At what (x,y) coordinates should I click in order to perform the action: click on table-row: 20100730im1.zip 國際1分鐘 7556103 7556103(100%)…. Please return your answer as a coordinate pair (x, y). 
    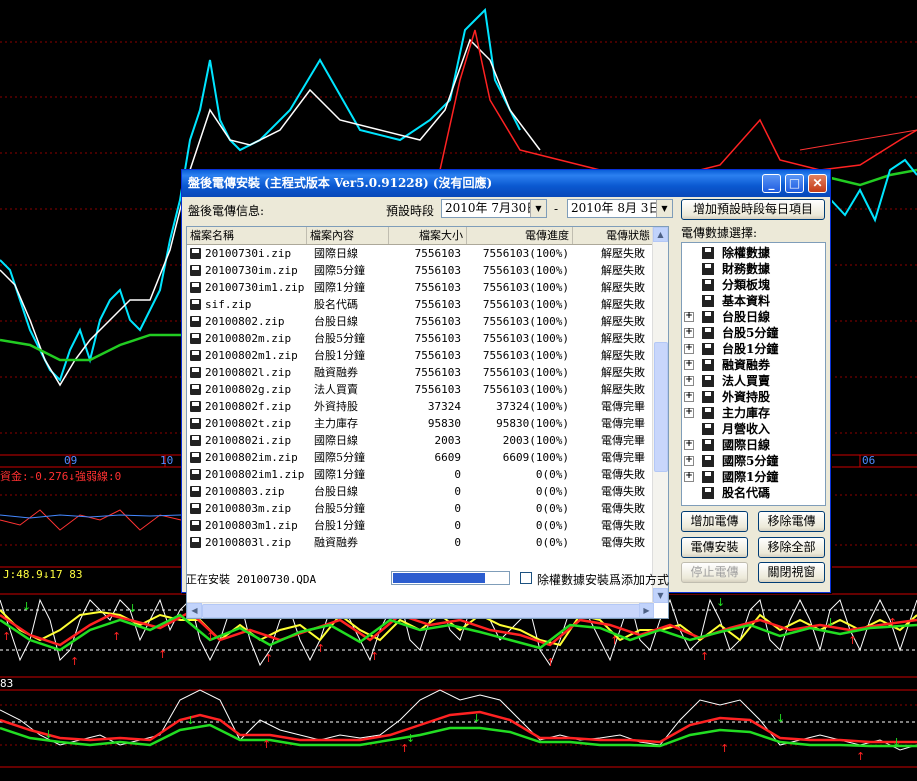
    Looking at the image, I should click on (420, 287).